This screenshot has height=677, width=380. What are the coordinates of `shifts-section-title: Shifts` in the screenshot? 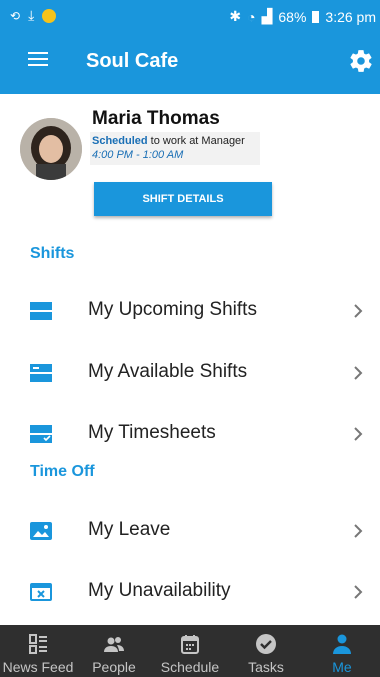 It's located at (52, 253).